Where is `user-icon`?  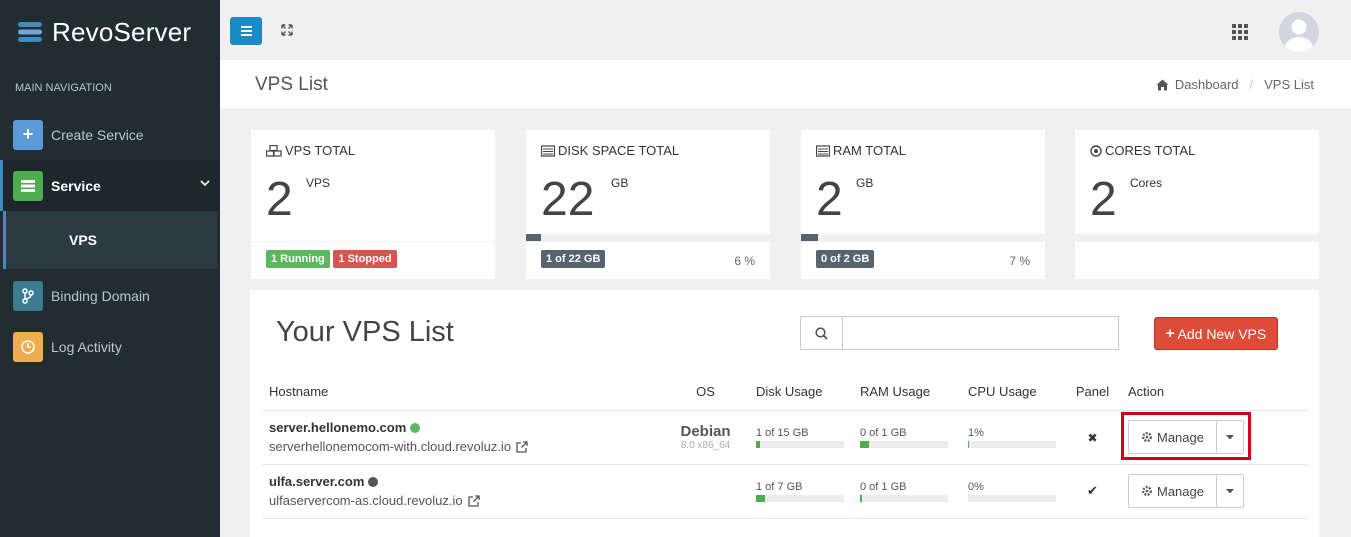
user-icon is located at coordinates (1299, 35).